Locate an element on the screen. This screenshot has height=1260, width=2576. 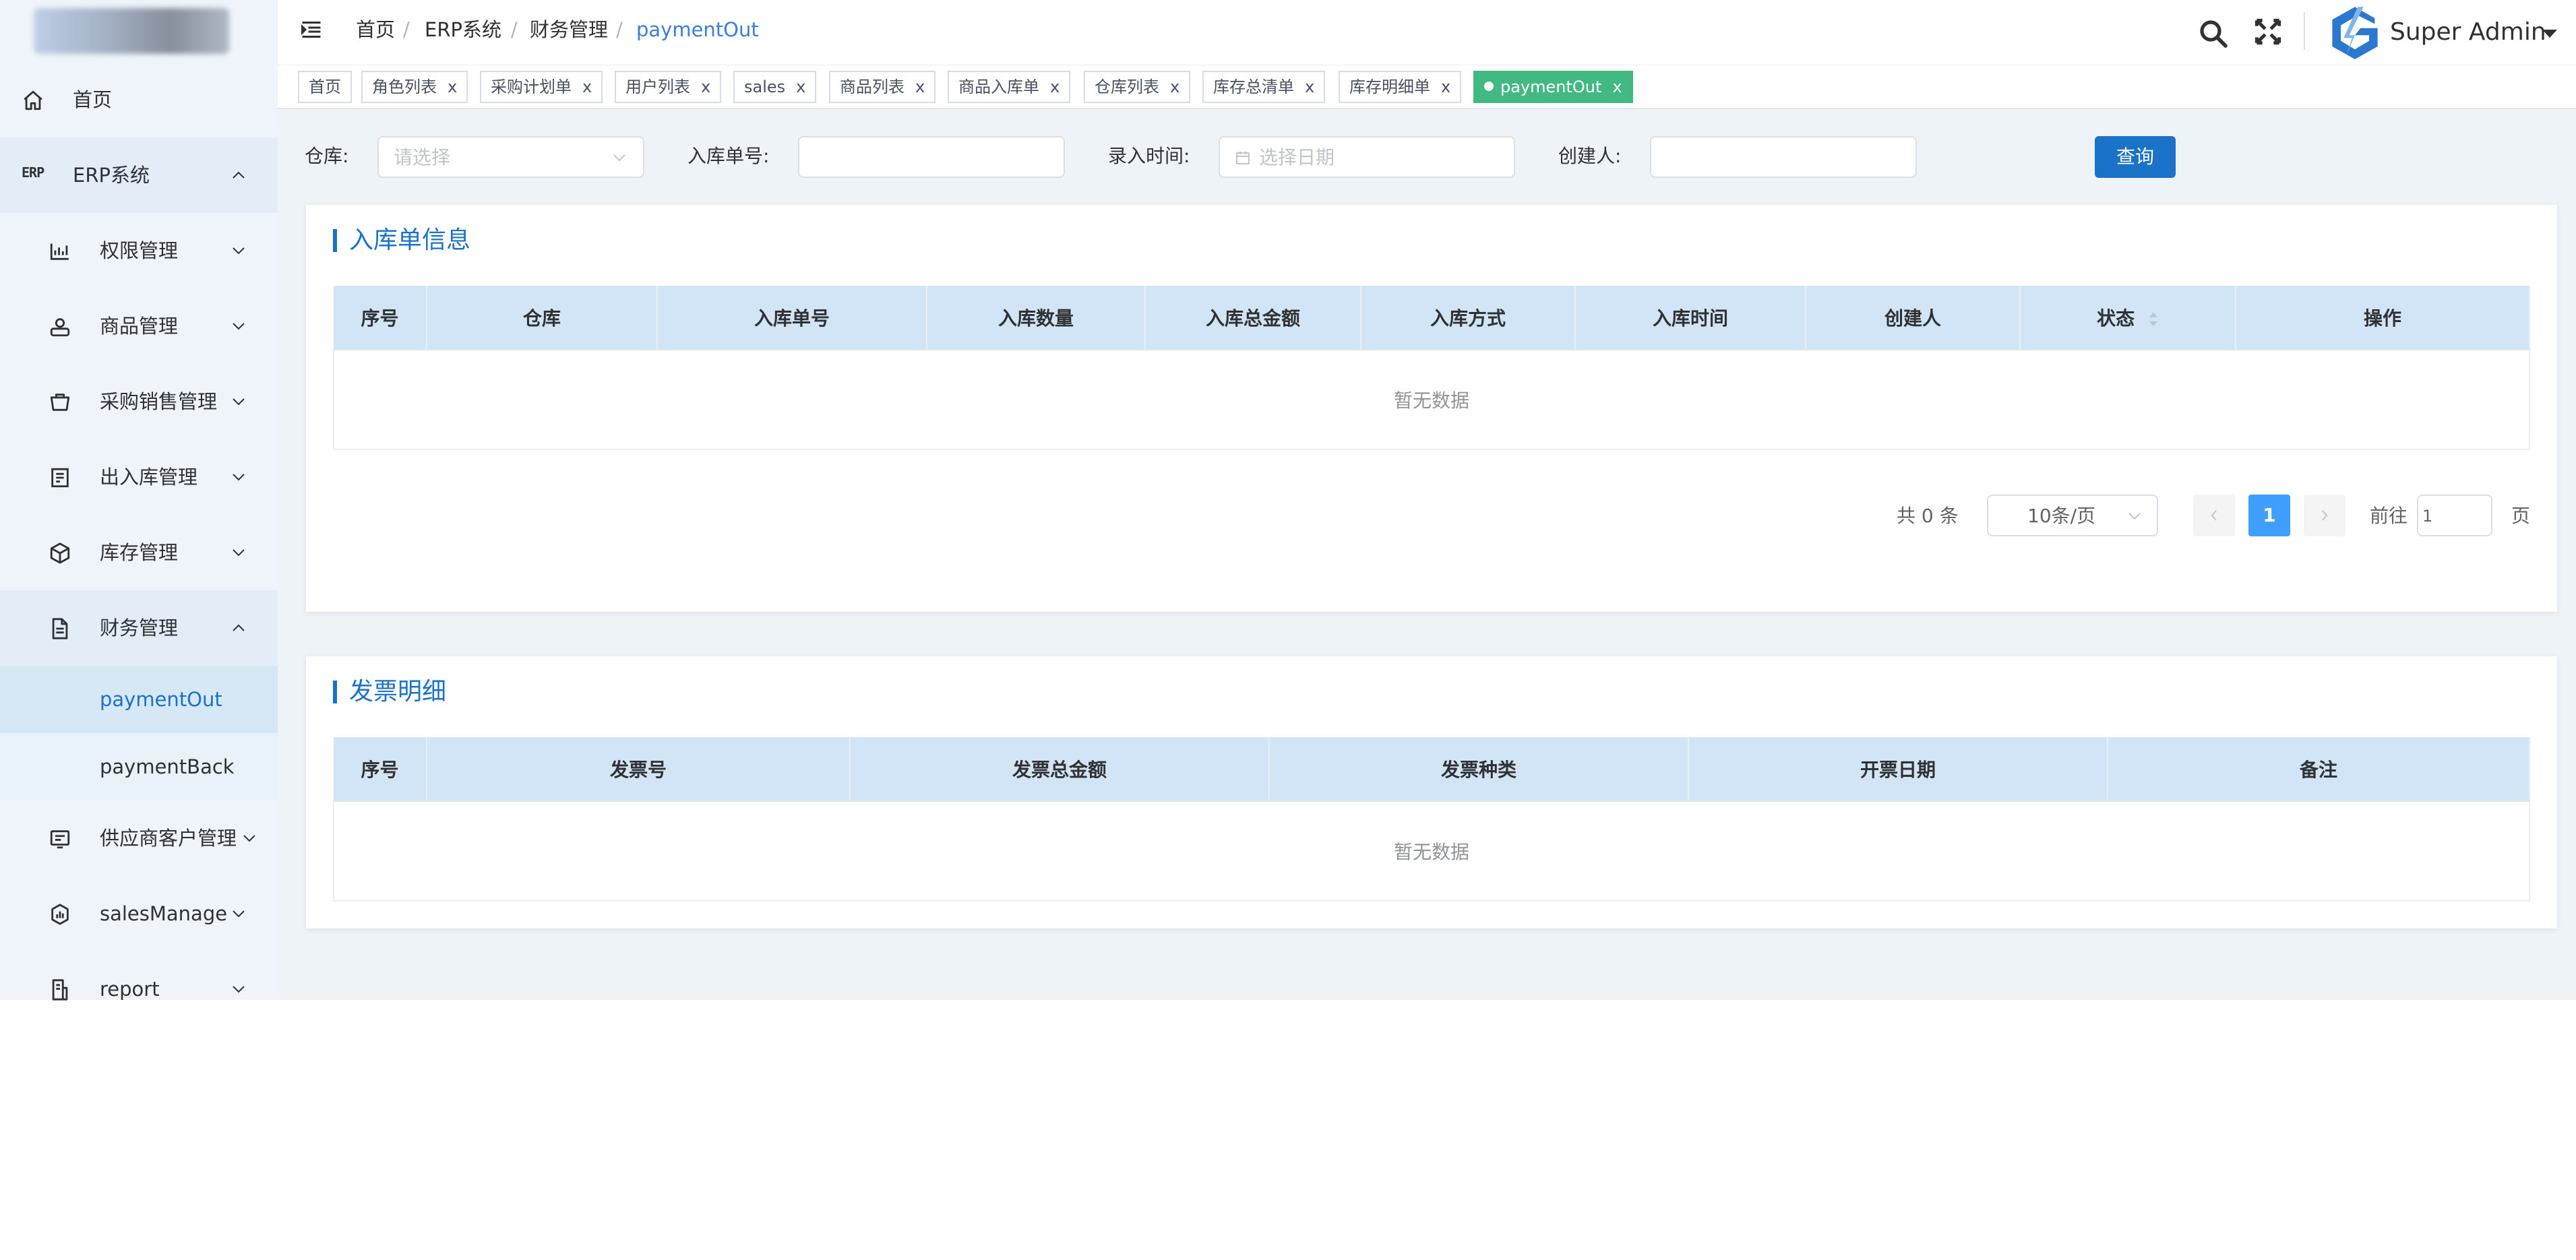
creator-input is located at coordinates (1784, 157).